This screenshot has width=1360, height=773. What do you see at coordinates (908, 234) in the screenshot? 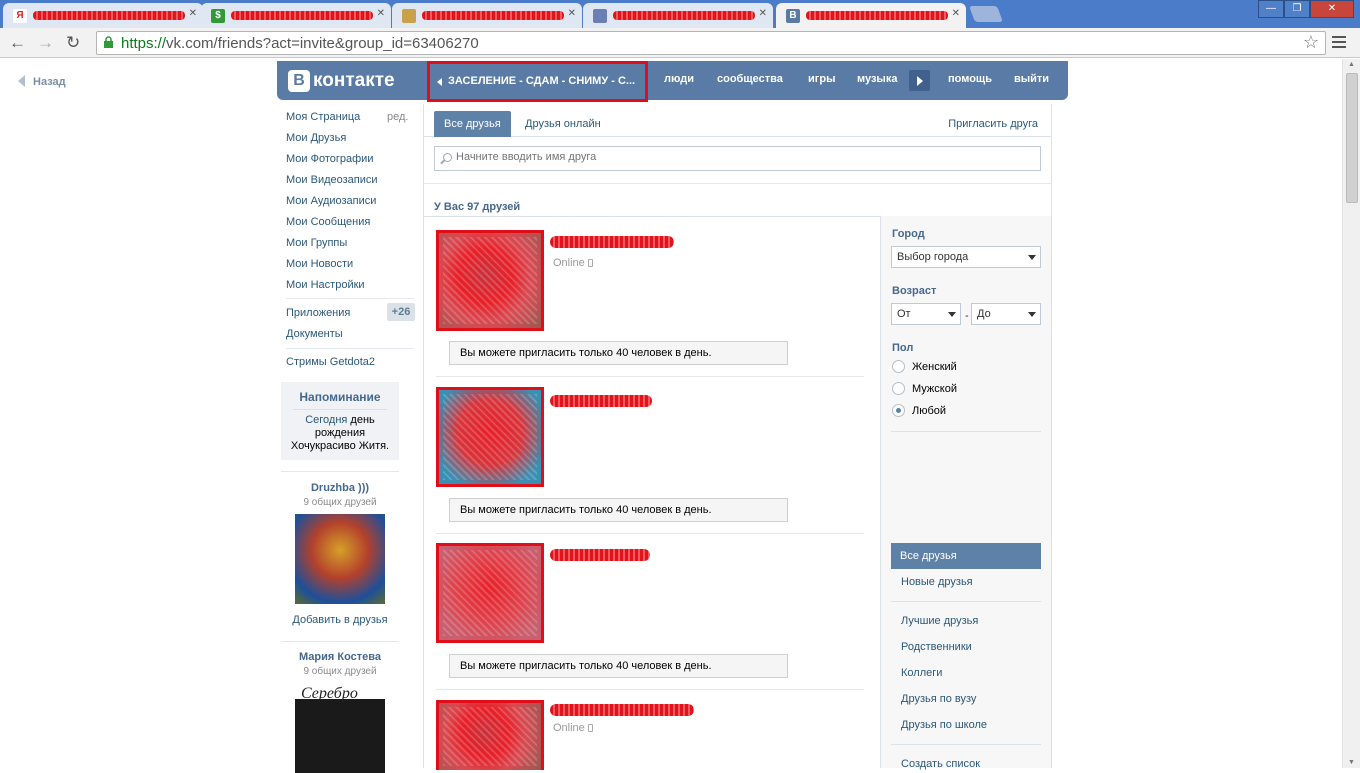
I see `city-label: Город` at bounding box center [908, 234].